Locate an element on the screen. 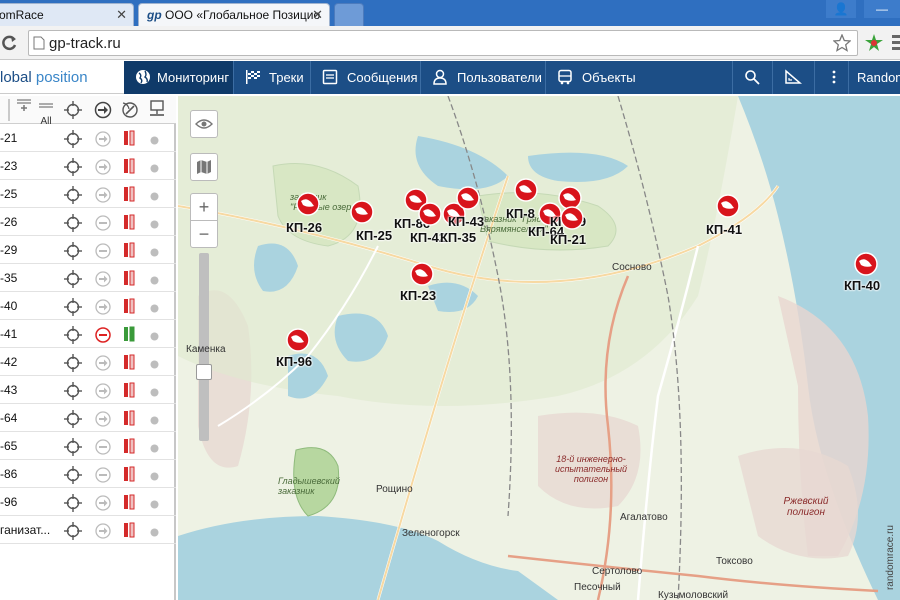 This screenshot has width=900, height=600. object-name: -26 is located at coordinates (9, 222).